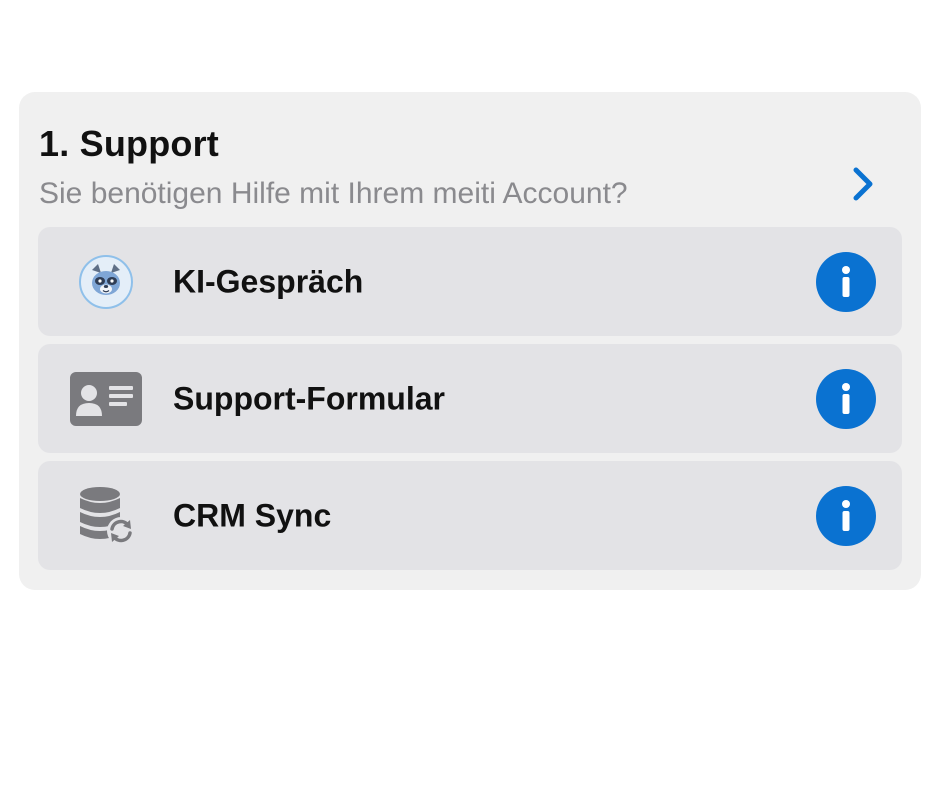 This screenshot has height=788, width=940. What do you see at coordinates (470, 398) in the screenshot?
I see `list-item-support-formular: Support-Formular` at bounding box center [470, 398].